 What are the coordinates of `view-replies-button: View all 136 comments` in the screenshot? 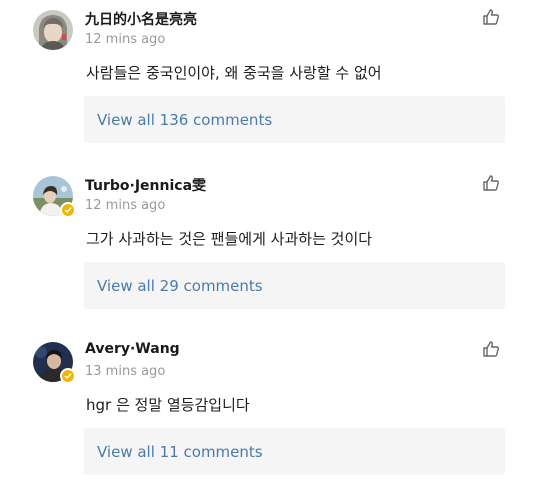 It's located at (294, 119).